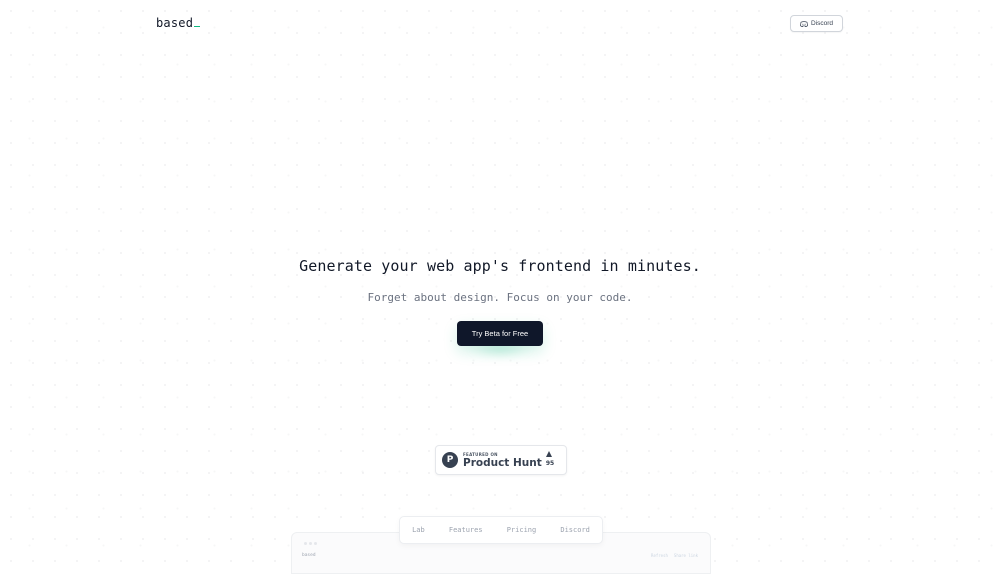 This screenshot has width=1000, height=574. Describe the element at coordinates (522, 530) in the screenshot. I see `nav-item-pricing: Pricing` at that location.